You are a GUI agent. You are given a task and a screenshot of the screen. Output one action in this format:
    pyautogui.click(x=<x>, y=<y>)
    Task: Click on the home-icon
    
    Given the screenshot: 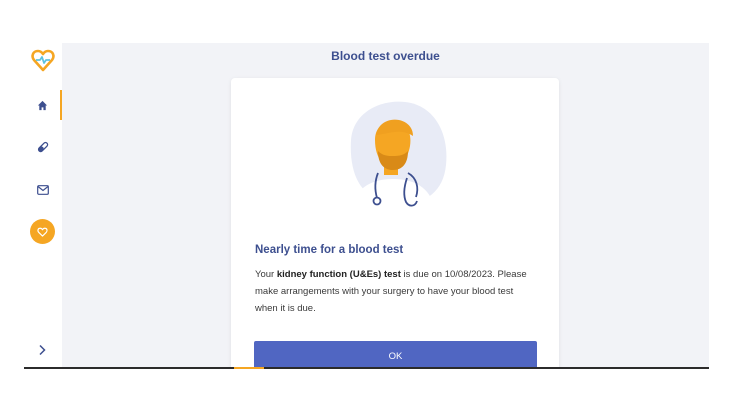 What is the action you would take?
    pyautogui.click(x=42, y=105)
    